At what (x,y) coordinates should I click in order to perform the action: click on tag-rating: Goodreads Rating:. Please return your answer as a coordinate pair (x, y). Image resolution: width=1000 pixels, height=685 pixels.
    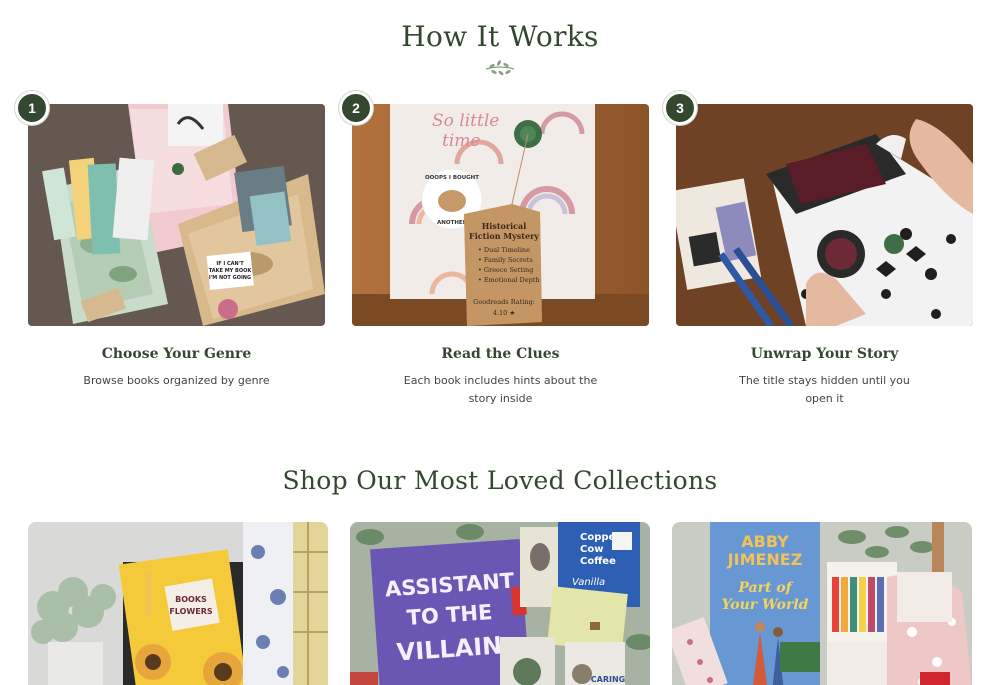
    Looking at the image, I should click on (504, 302).